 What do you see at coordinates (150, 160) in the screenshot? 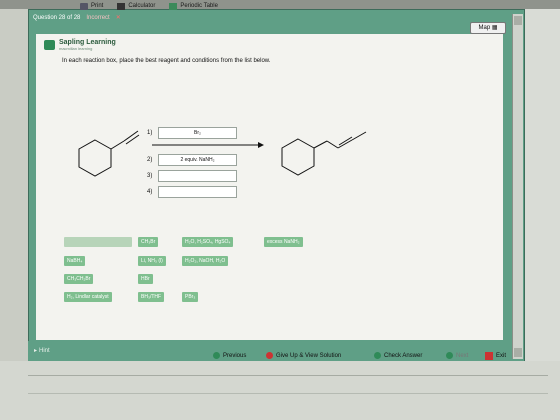
I see `step-2-label: 2)` at bounding box center [150, 160].